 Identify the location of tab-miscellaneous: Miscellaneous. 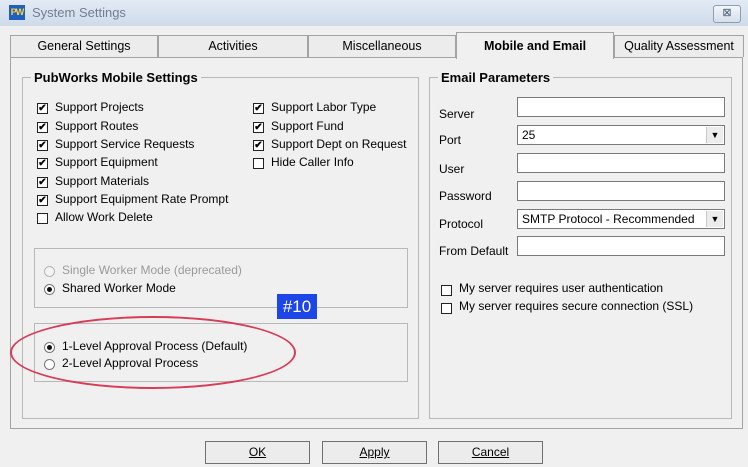
(382, 46).